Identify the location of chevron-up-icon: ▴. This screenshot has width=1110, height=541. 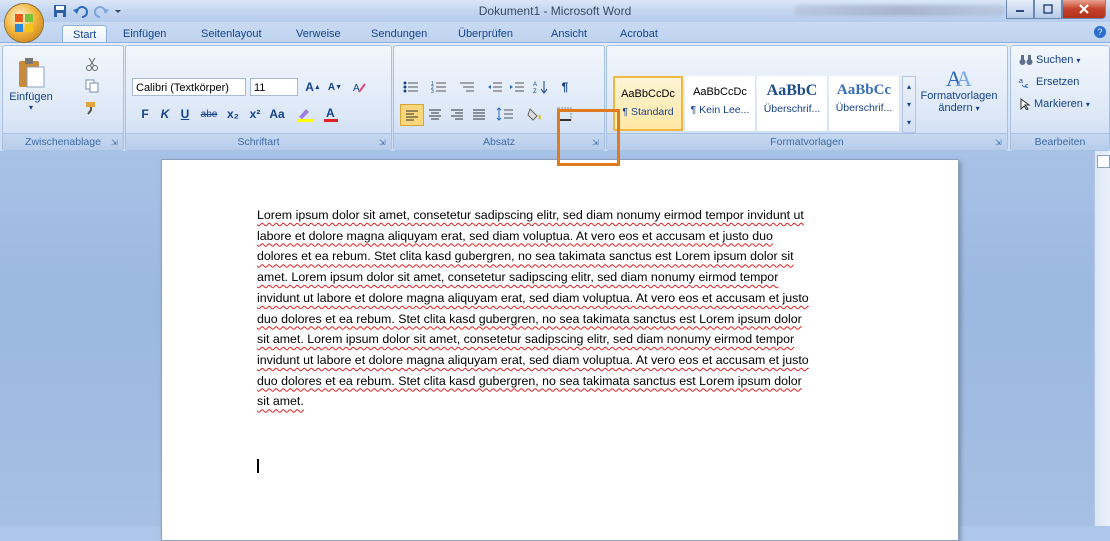
(909, 86).